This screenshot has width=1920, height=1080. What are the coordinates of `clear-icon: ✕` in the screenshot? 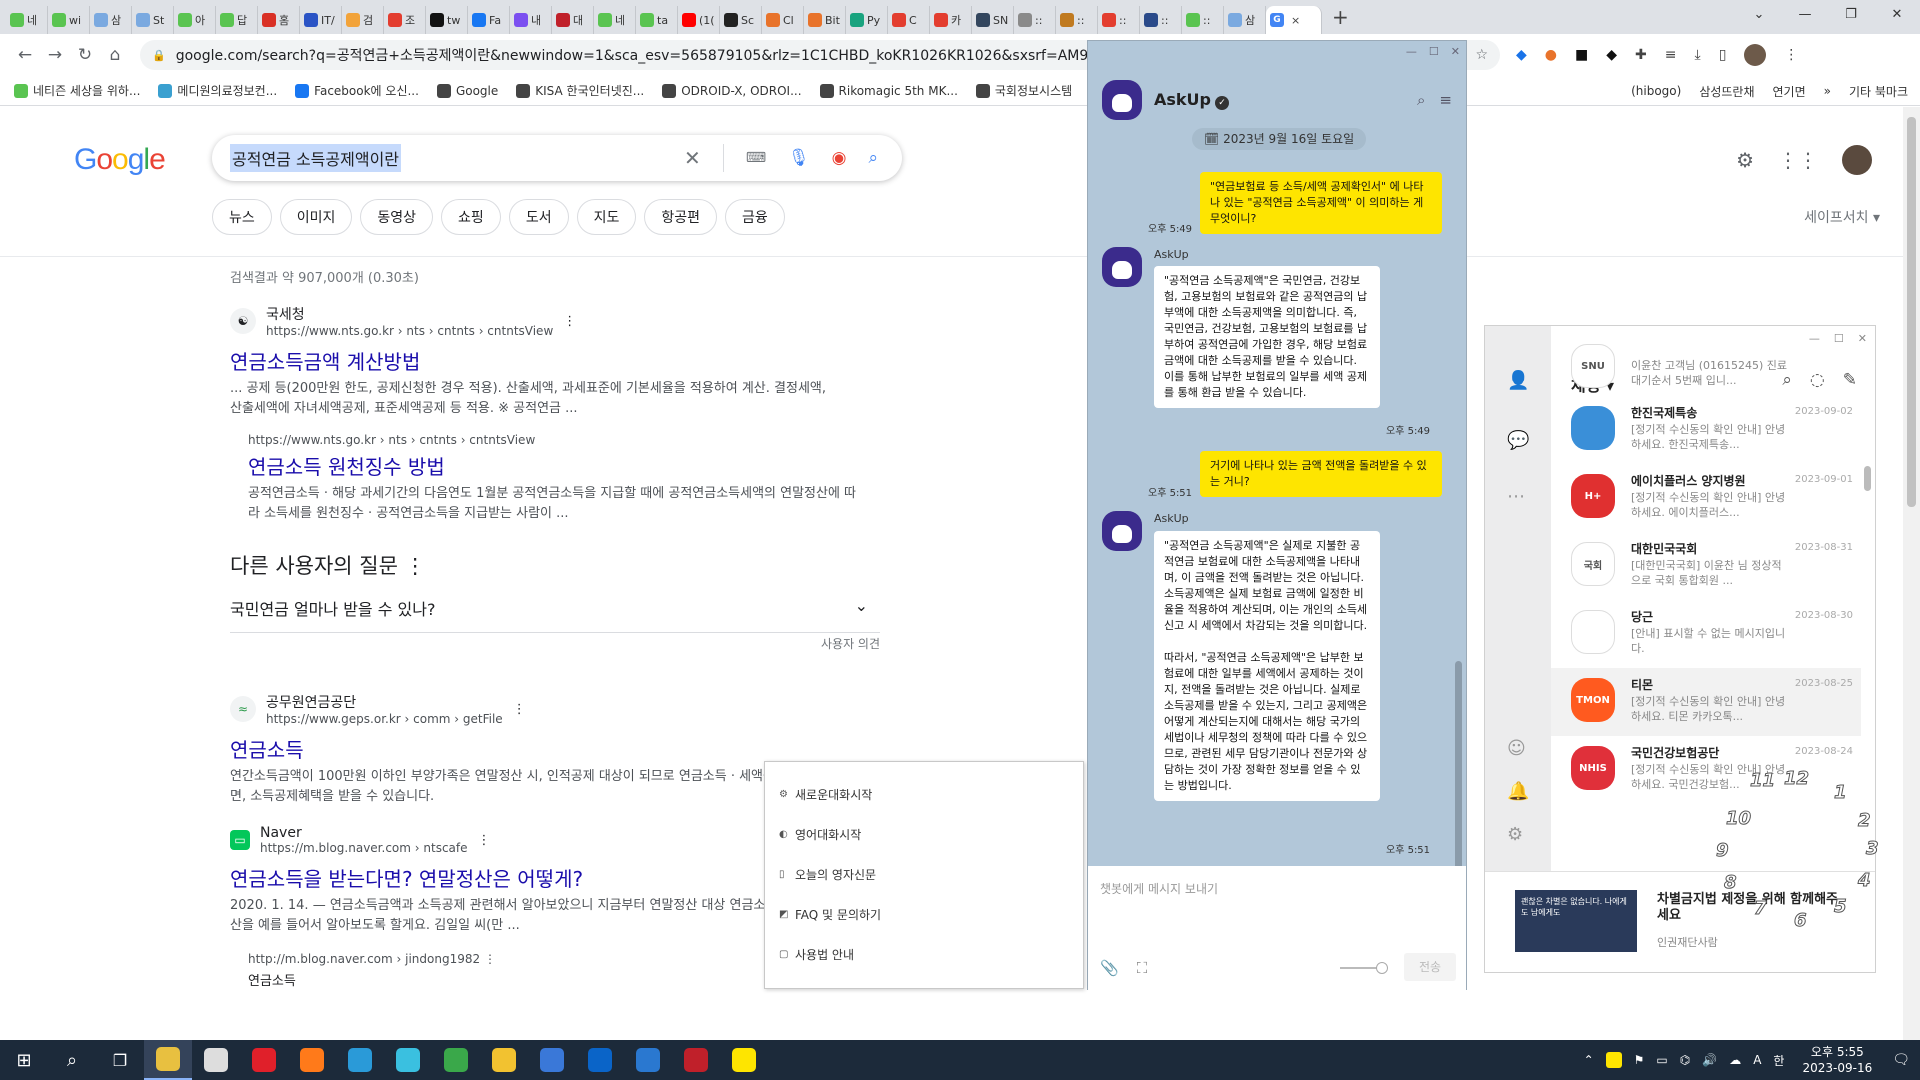 It's located at (692, 158).